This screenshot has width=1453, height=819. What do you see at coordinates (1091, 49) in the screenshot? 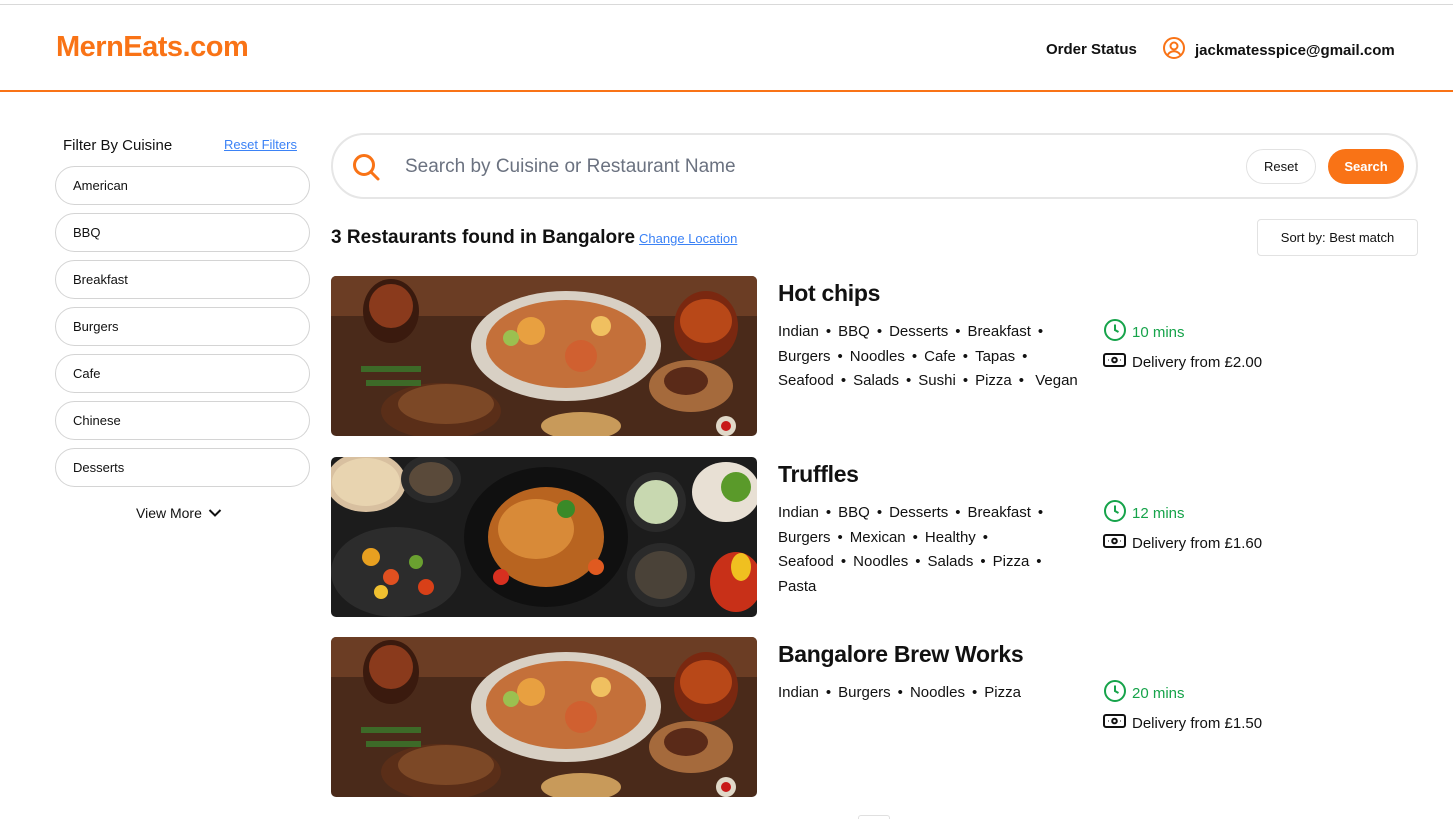
I see `order-status-link: Order Status` at bounding box center [1091, 49].